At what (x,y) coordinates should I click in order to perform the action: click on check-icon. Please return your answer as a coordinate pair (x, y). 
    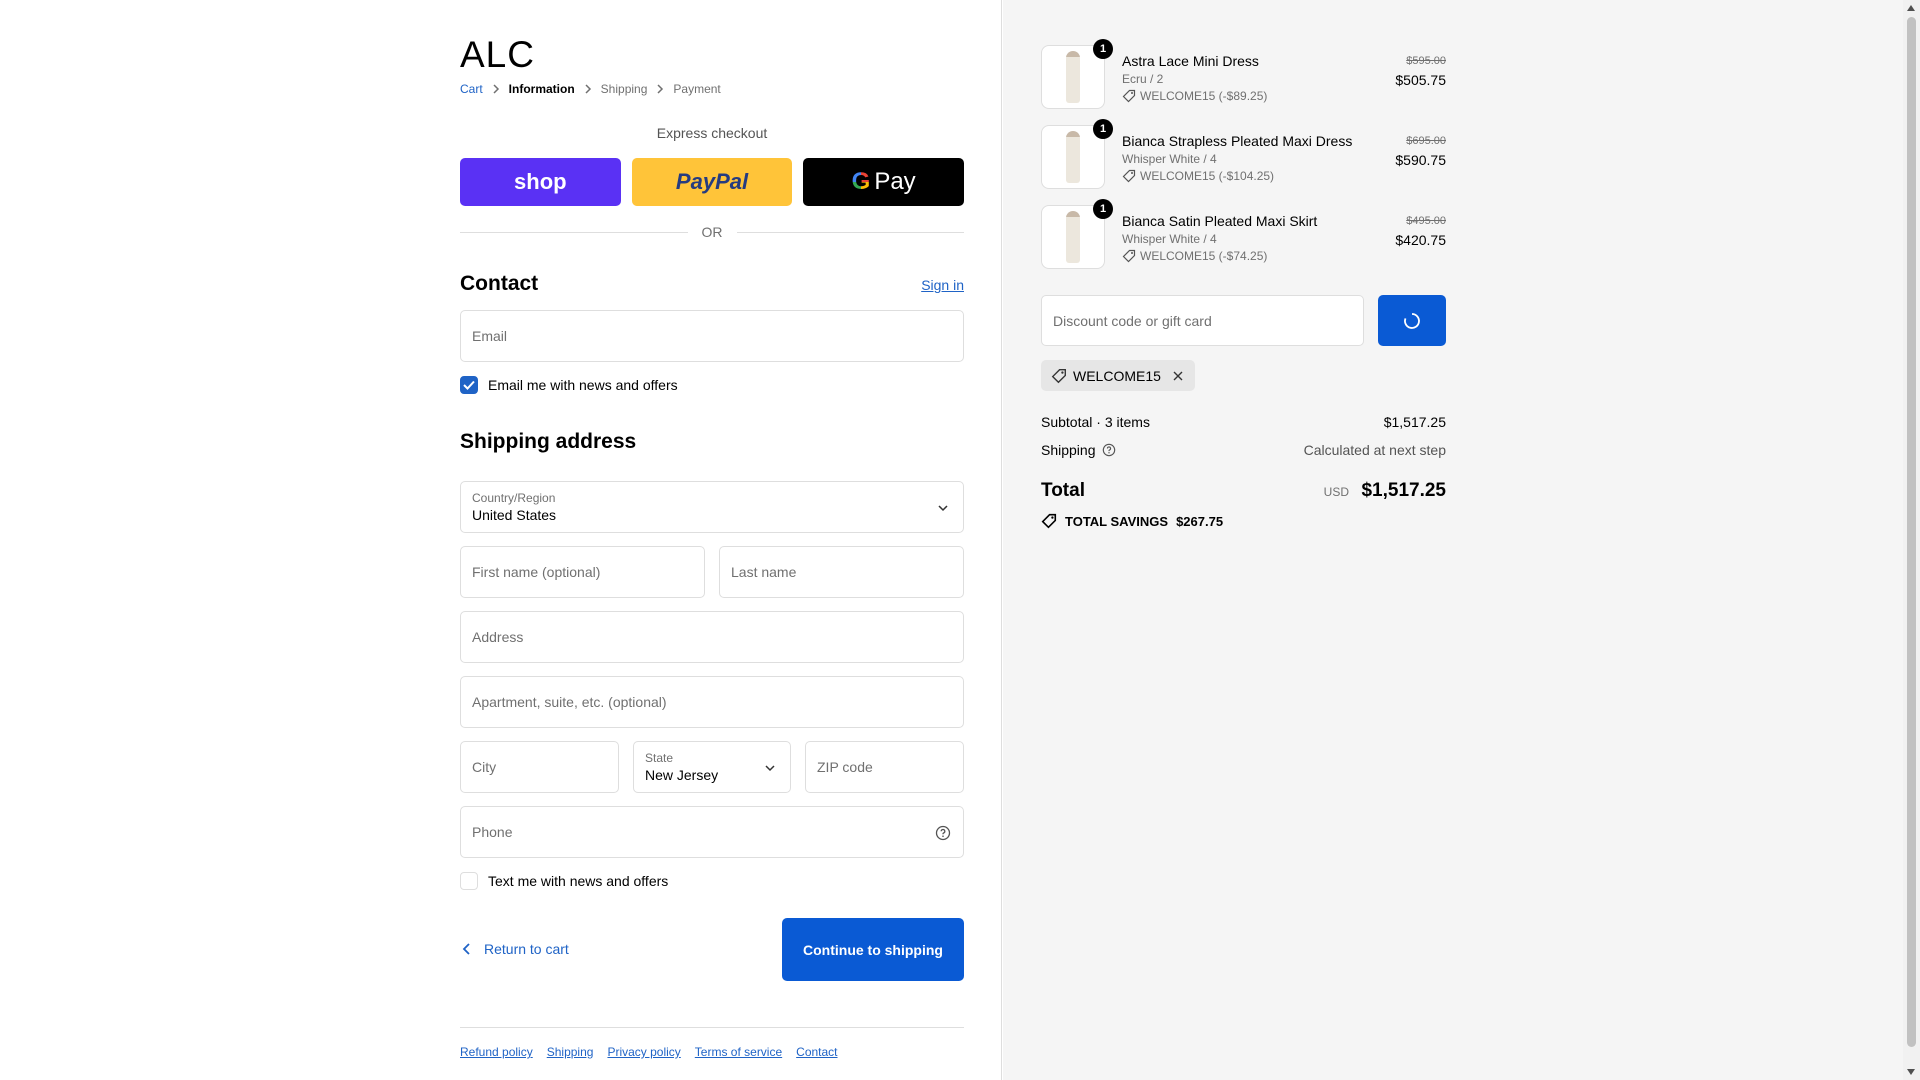
    Looking at the image, I should click on (469, 385).